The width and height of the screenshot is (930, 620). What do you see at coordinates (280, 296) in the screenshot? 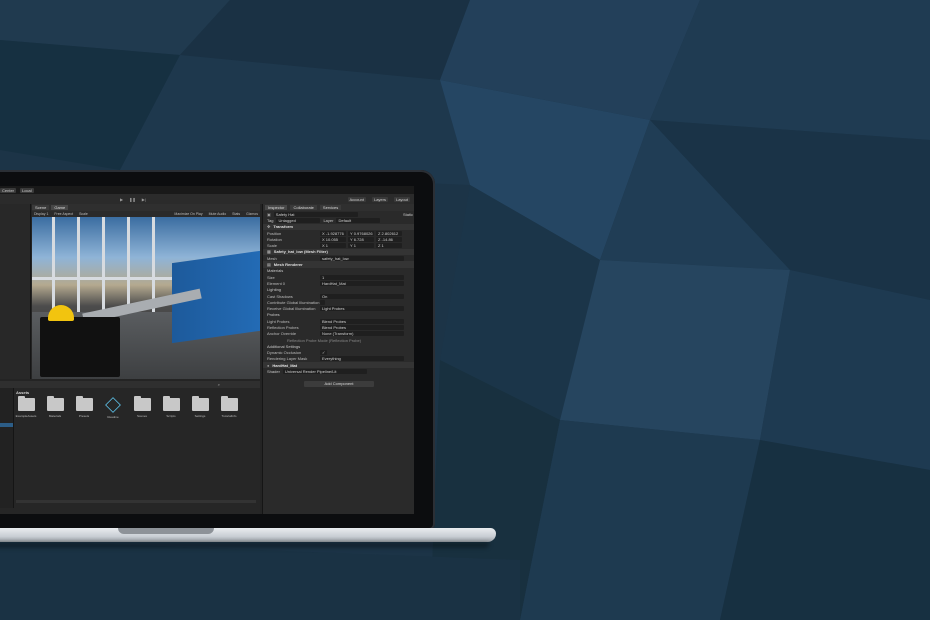
I see `cast-shadows-label: Cast Shadows` at bounding box center [280, 296].